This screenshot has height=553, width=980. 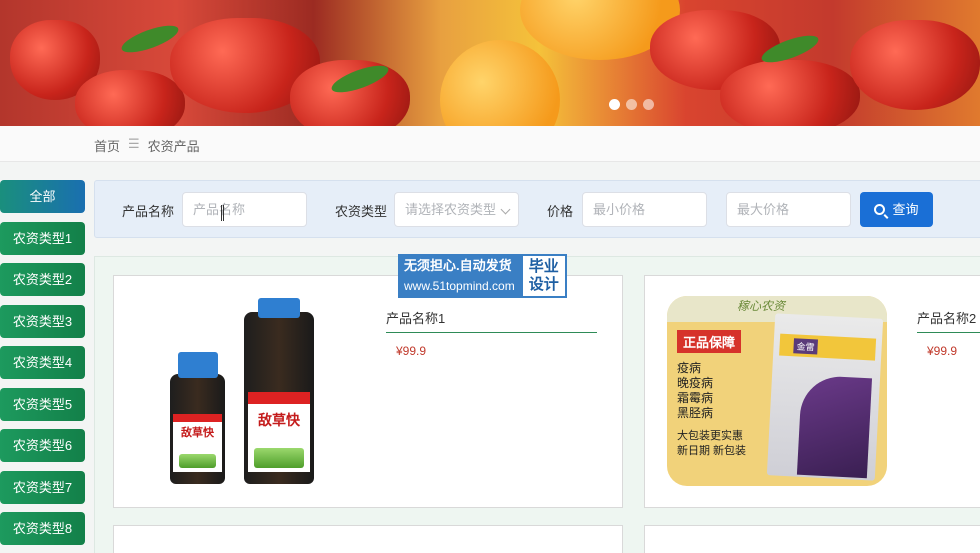 I want to click on package-line: 疫病, so click(x=689, y=368).